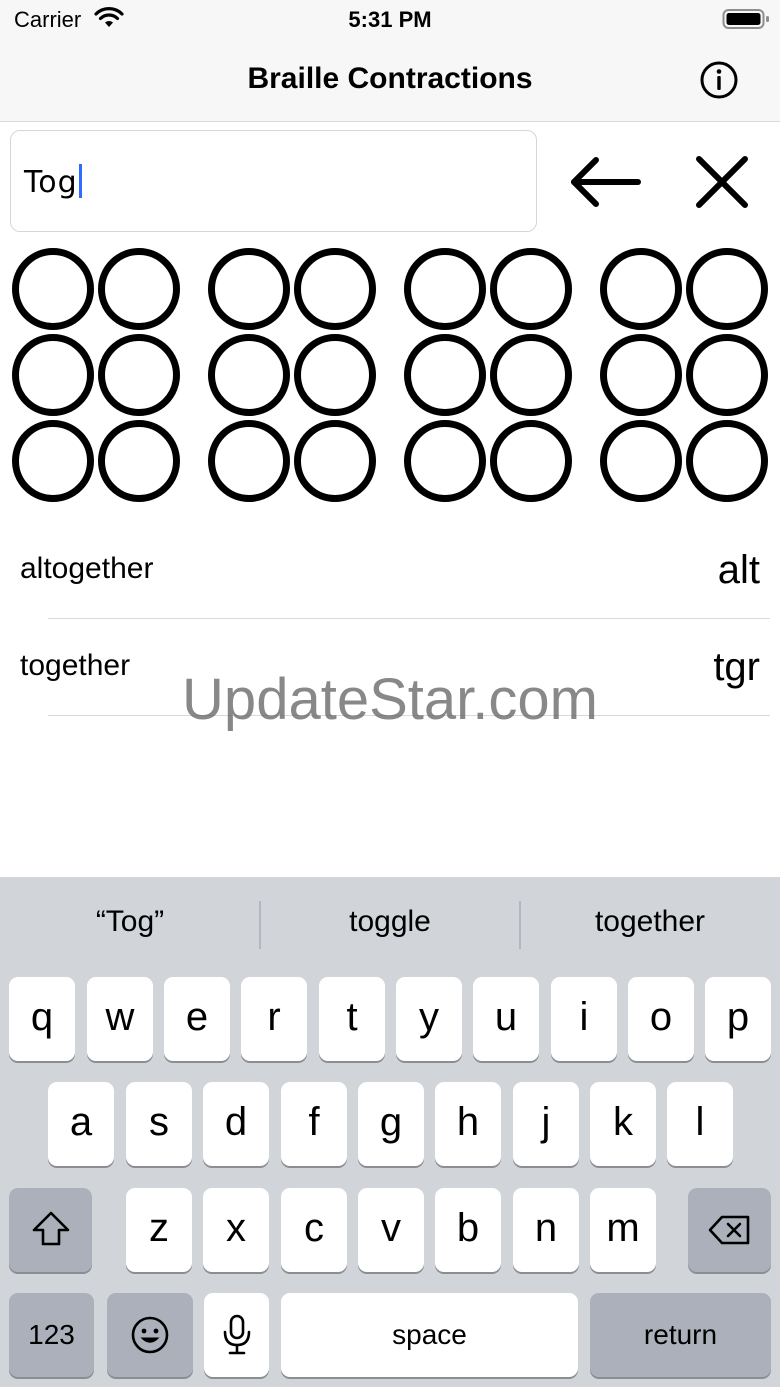 The image size is (780, 1387). What do you see at coordinates (53, 182) in the screenshot?
I see `search-input-value: Tog` at bounding box center [53, 182].